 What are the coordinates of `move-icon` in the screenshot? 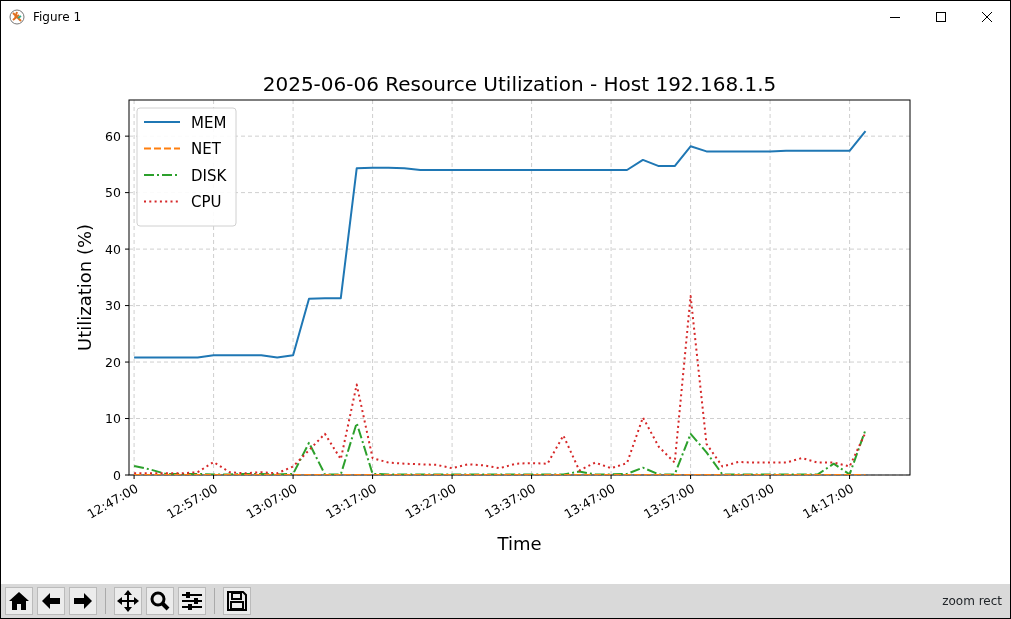 It's located at (128, 601).